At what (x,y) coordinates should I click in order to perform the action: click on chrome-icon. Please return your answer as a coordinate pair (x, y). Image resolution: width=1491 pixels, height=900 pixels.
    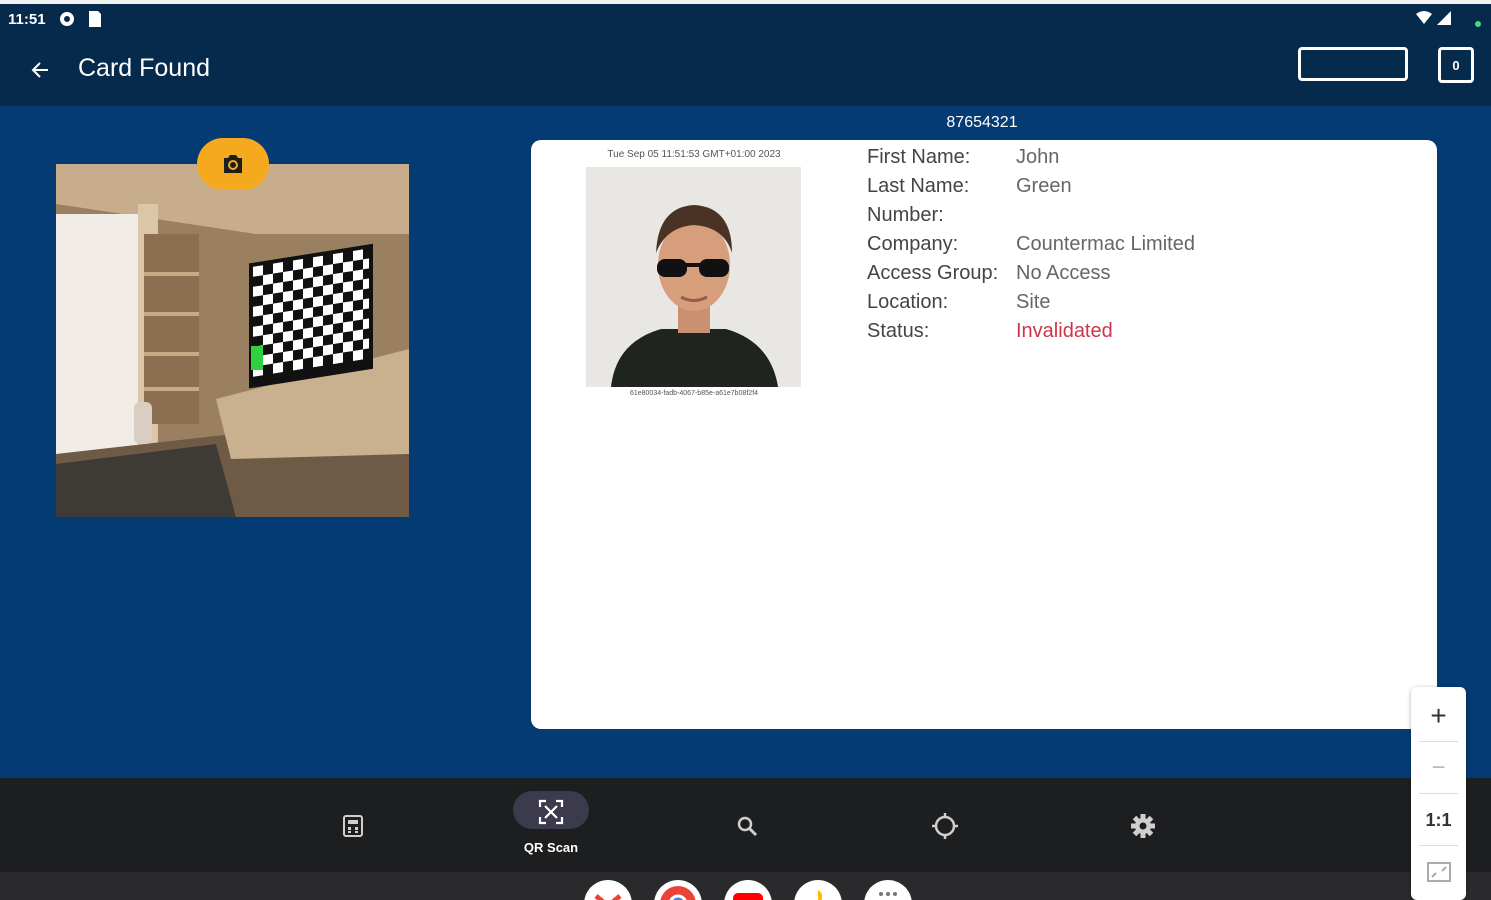
    Looking at the image, I should click on (678, 893).